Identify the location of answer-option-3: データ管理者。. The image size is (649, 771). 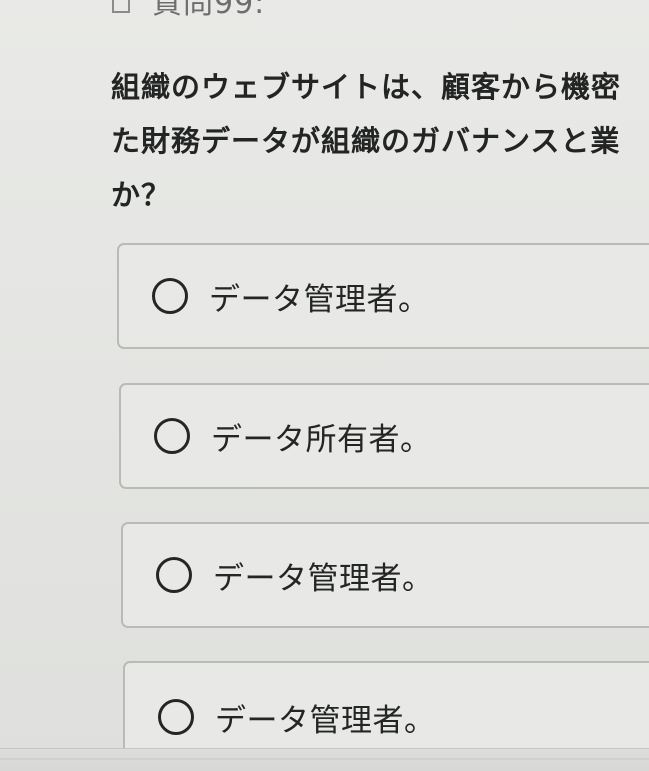
(385, 575).